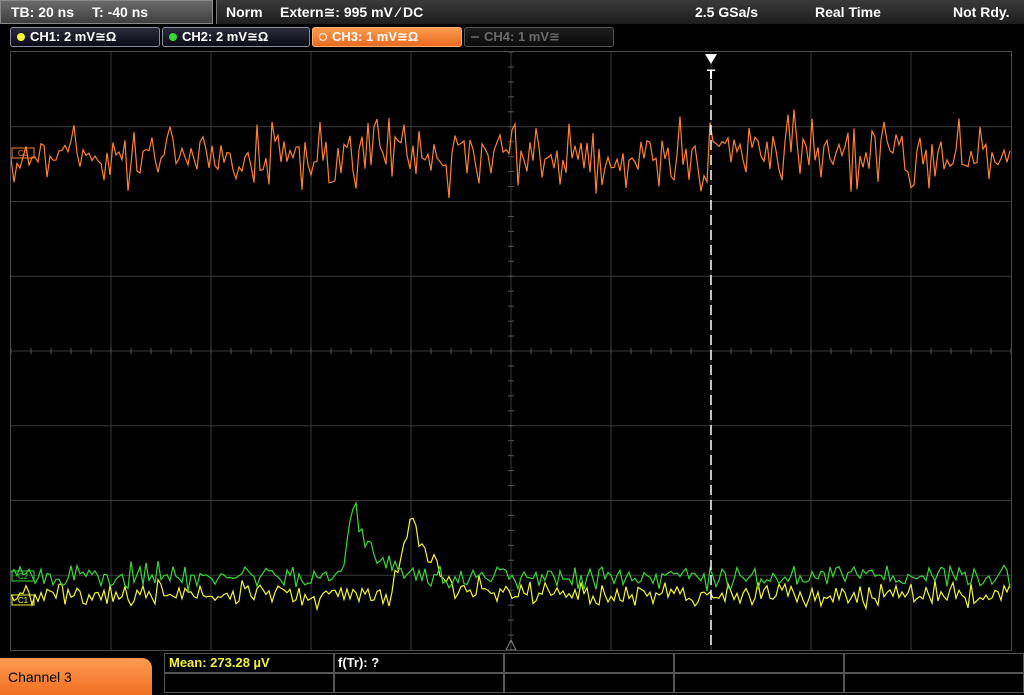 Image resolution: width=1024 pixels, height=695 pixels. What do you see at coordinates (522, 36) in the screenshot?
I see `tab-ch4-label: CH4: 1 mV≅` at bounding box center [522, 36].